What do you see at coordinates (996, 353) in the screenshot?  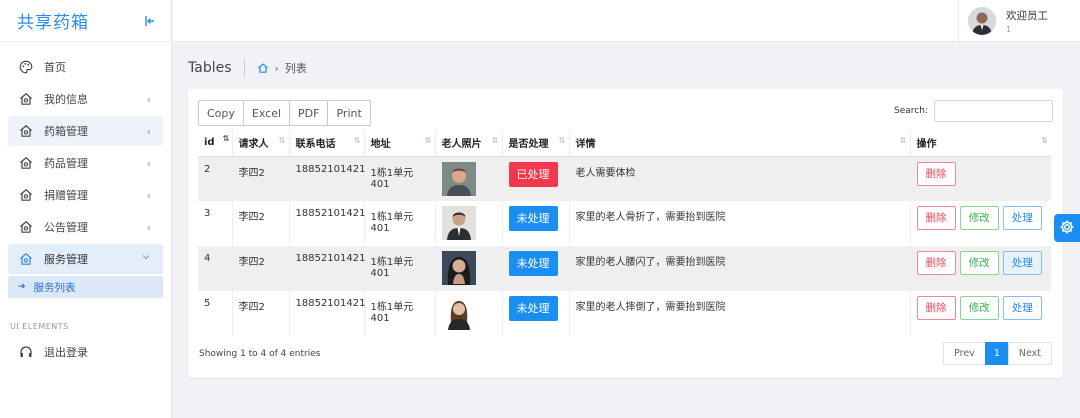 I see `page-1-button: 1` at bounding box center [996, 353].